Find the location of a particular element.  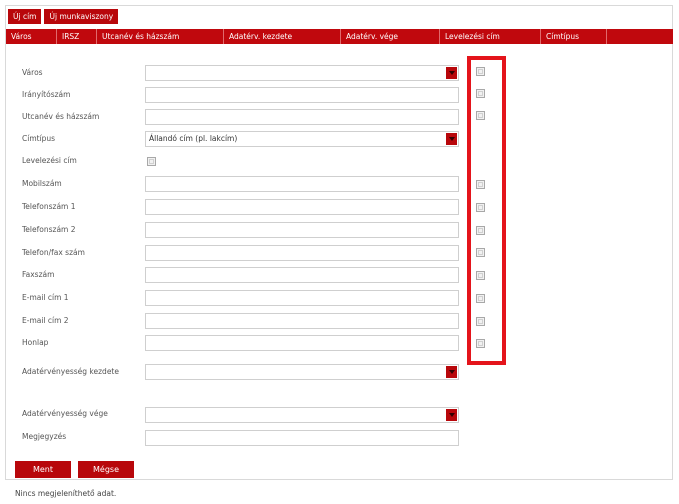

homepage-input is located at coordinates (302, 343).